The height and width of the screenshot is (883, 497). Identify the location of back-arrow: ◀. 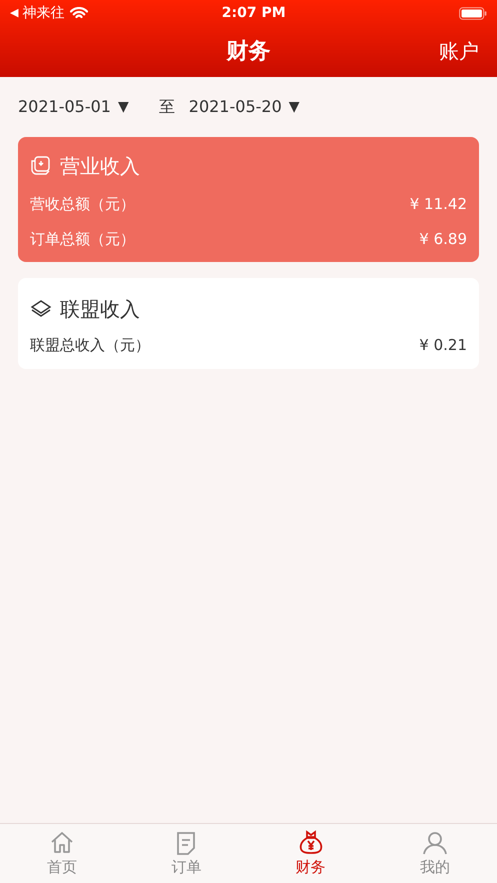
(14, 13).